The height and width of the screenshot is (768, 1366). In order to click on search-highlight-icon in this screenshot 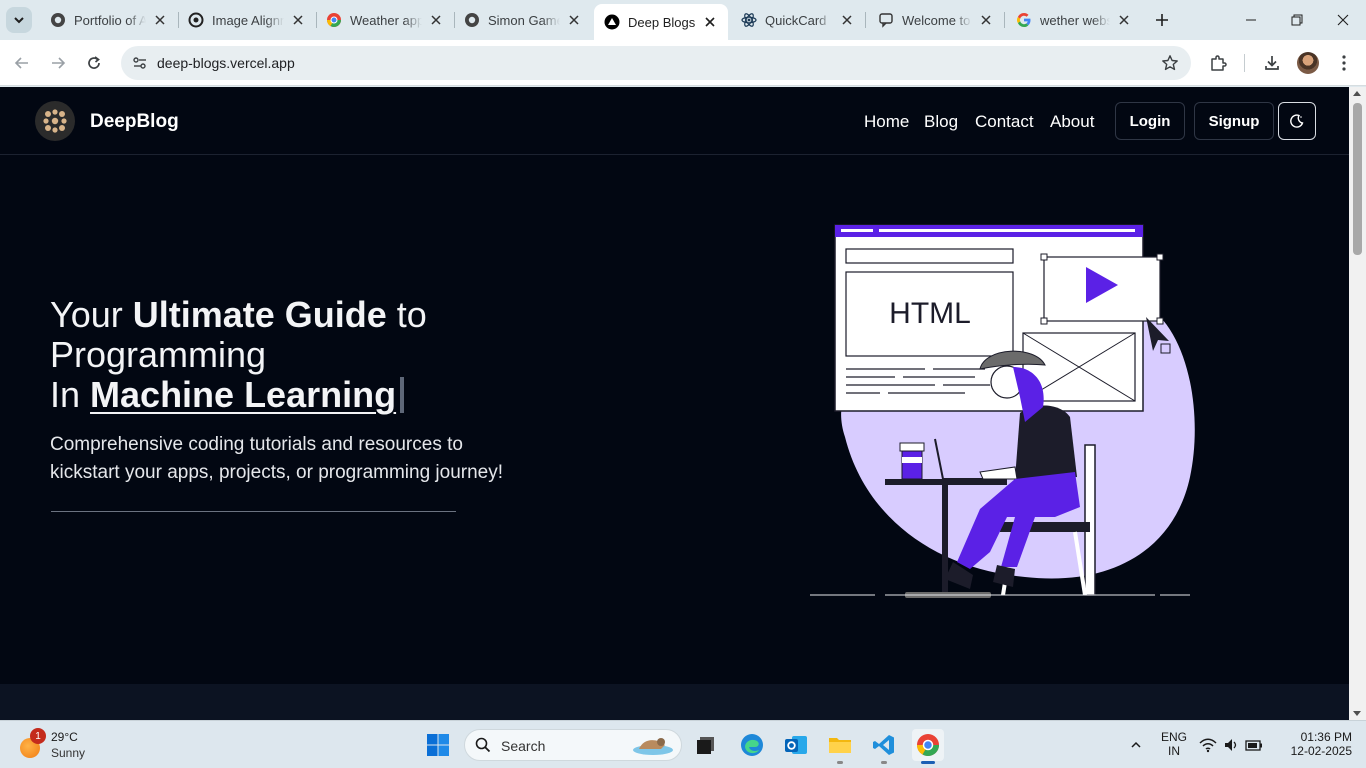, I will do `click(653, 746)`.